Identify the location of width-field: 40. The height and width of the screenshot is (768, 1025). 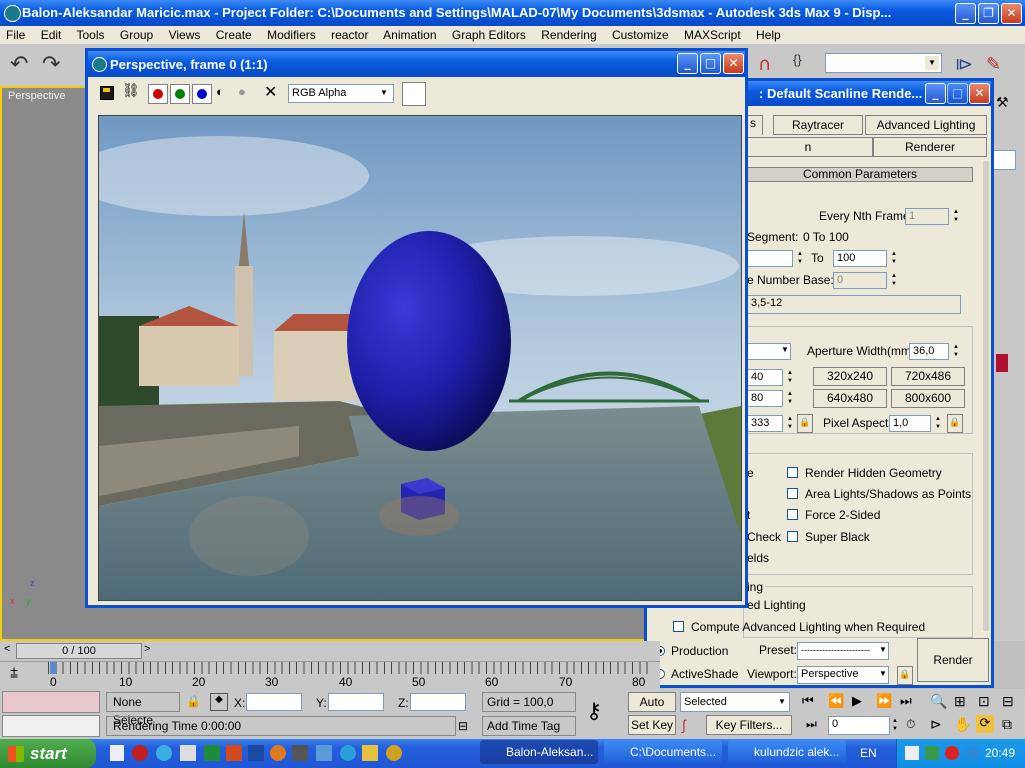
(765, 377).